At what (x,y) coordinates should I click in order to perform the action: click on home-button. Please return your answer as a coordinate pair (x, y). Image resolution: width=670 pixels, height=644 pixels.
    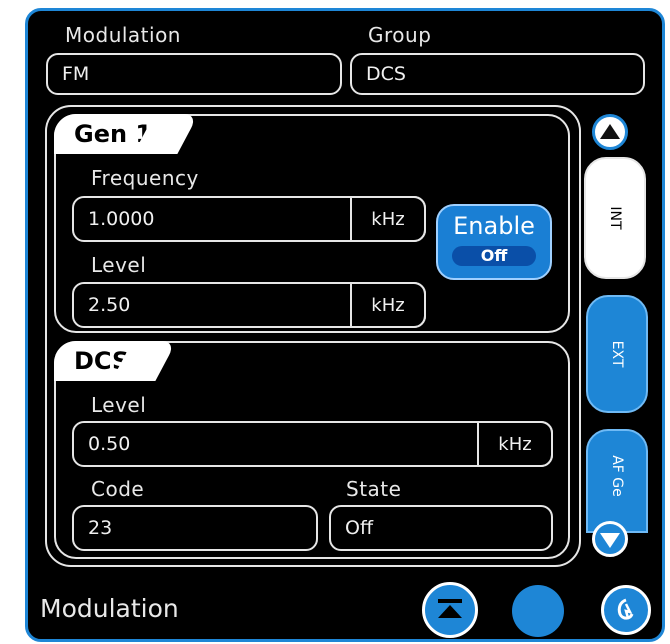
    Looking at the image, I should click on (450, 610).